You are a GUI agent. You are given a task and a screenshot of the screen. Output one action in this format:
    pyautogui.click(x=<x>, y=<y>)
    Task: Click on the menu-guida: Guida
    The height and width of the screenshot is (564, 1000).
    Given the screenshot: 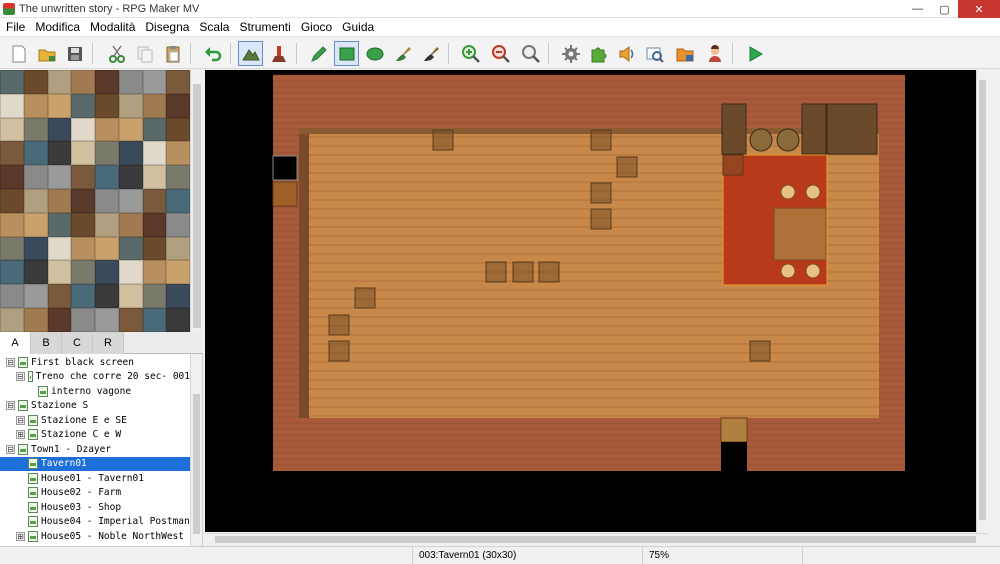 What is the action you would take?
    pyautogui.click(x=357, y=27)
    